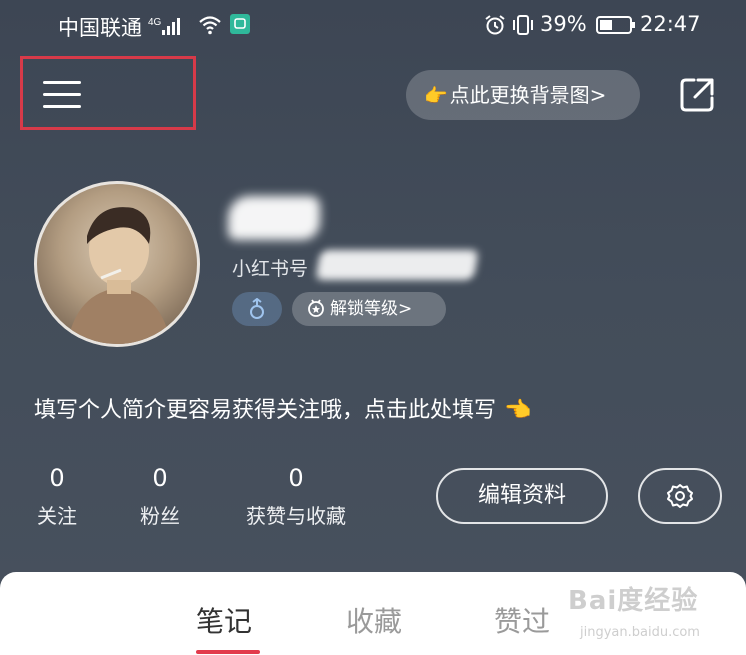 Image resolution: width=746 pixels, height=655 pixels. I want to click on bio-prompt-text: 填写个人简介更容易获得关注哦，点击此处填写, so click(265, 410).